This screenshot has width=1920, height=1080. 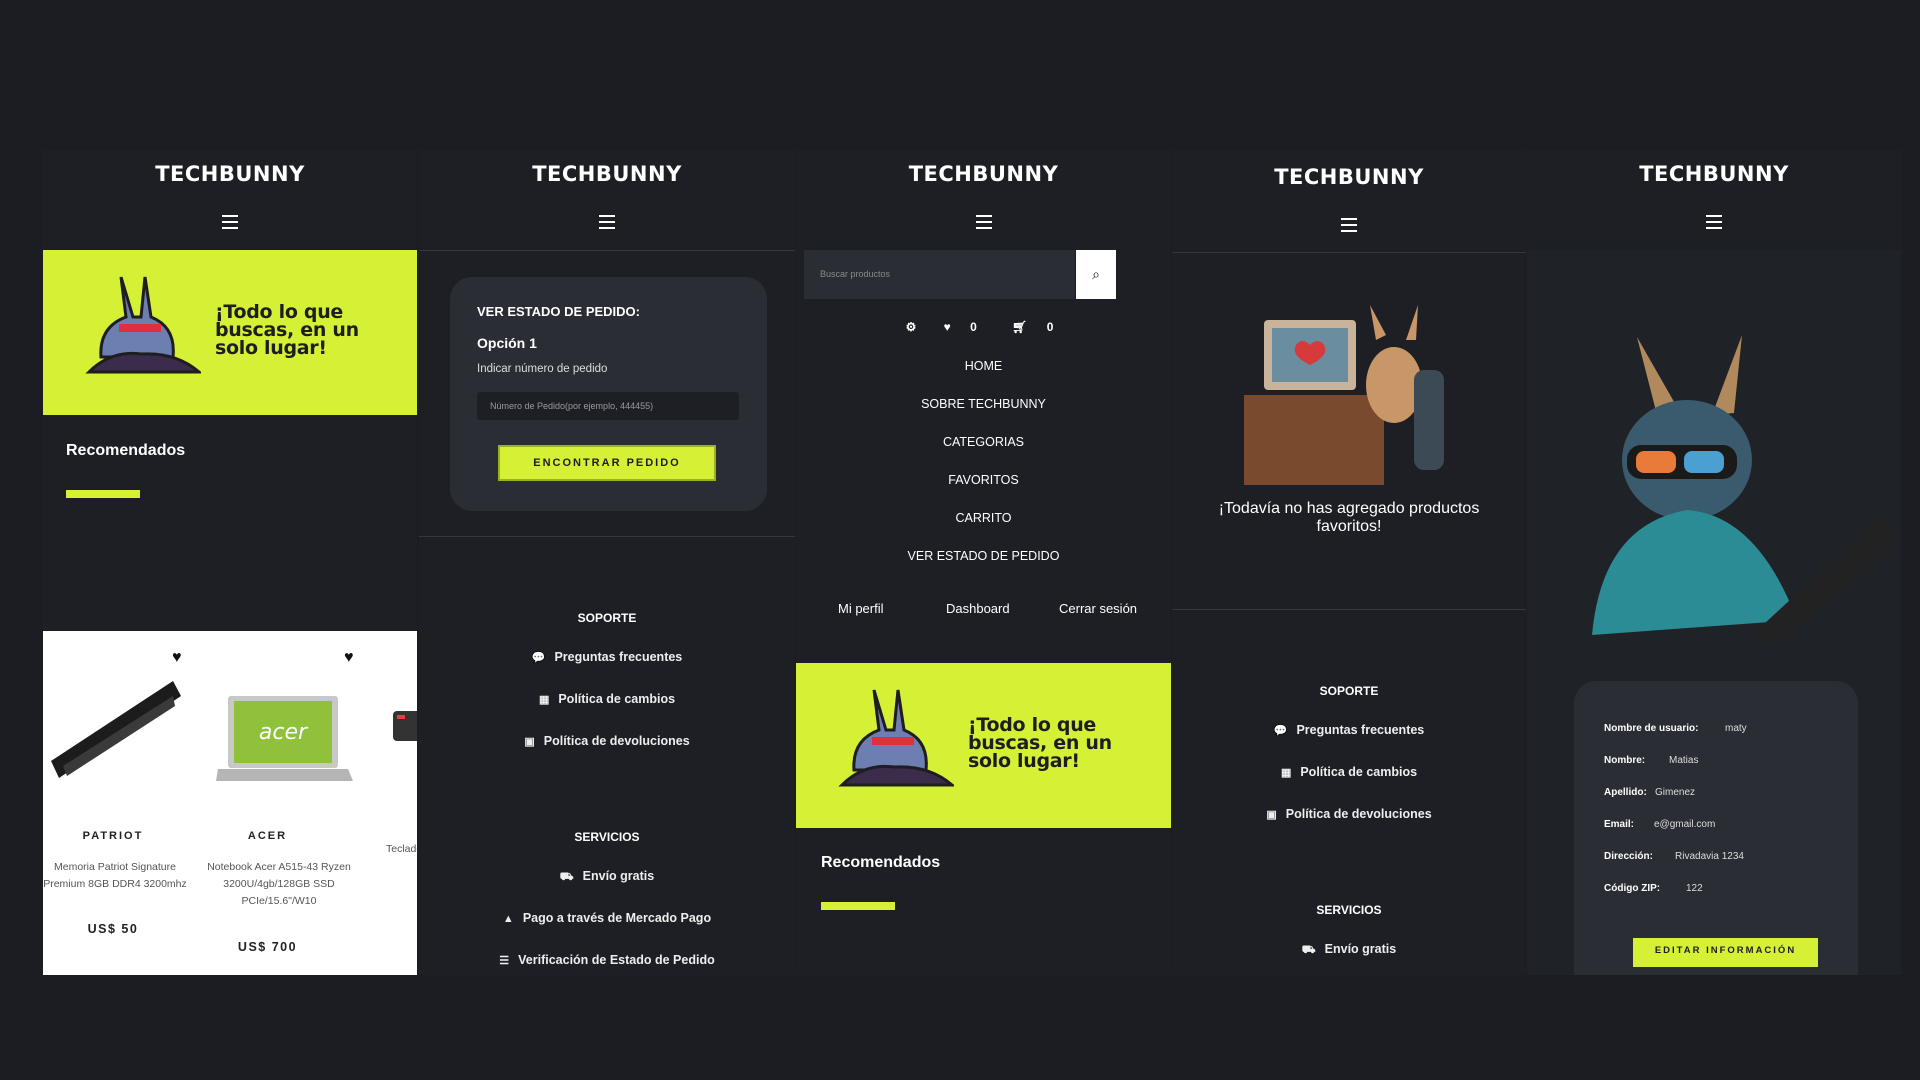 I want to click on cart-counter: 🛒︎ 0, so click(x=1032, y=327).